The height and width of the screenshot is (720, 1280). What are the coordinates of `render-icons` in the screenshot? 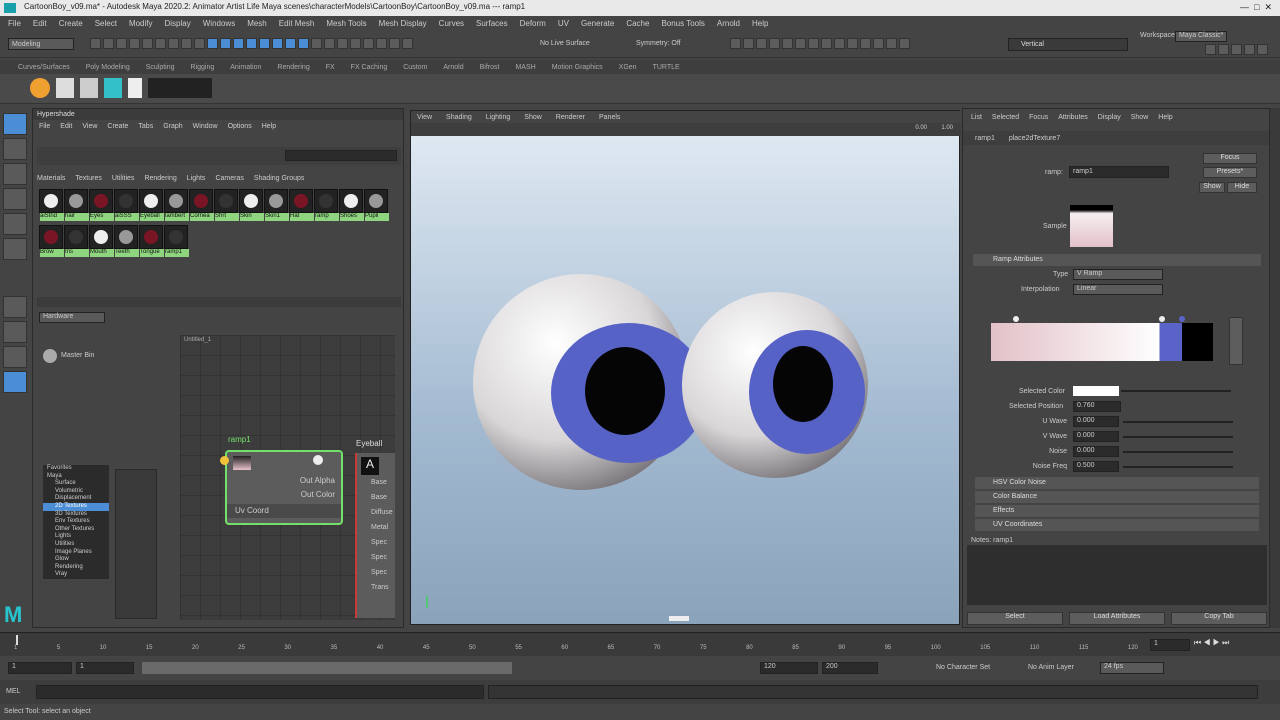 It's located at (821, 44).